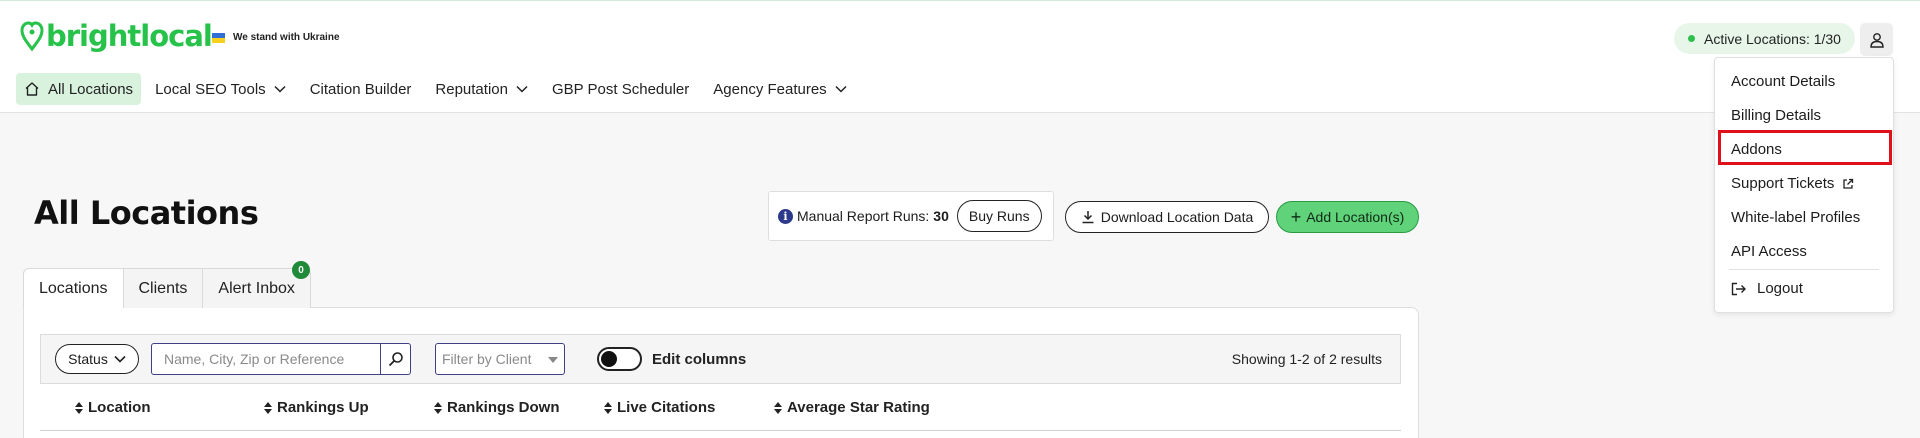 This screenshot has width=1920, height=438. I want to click on brightlocal-logo: brightlocal, so click(116, 36).